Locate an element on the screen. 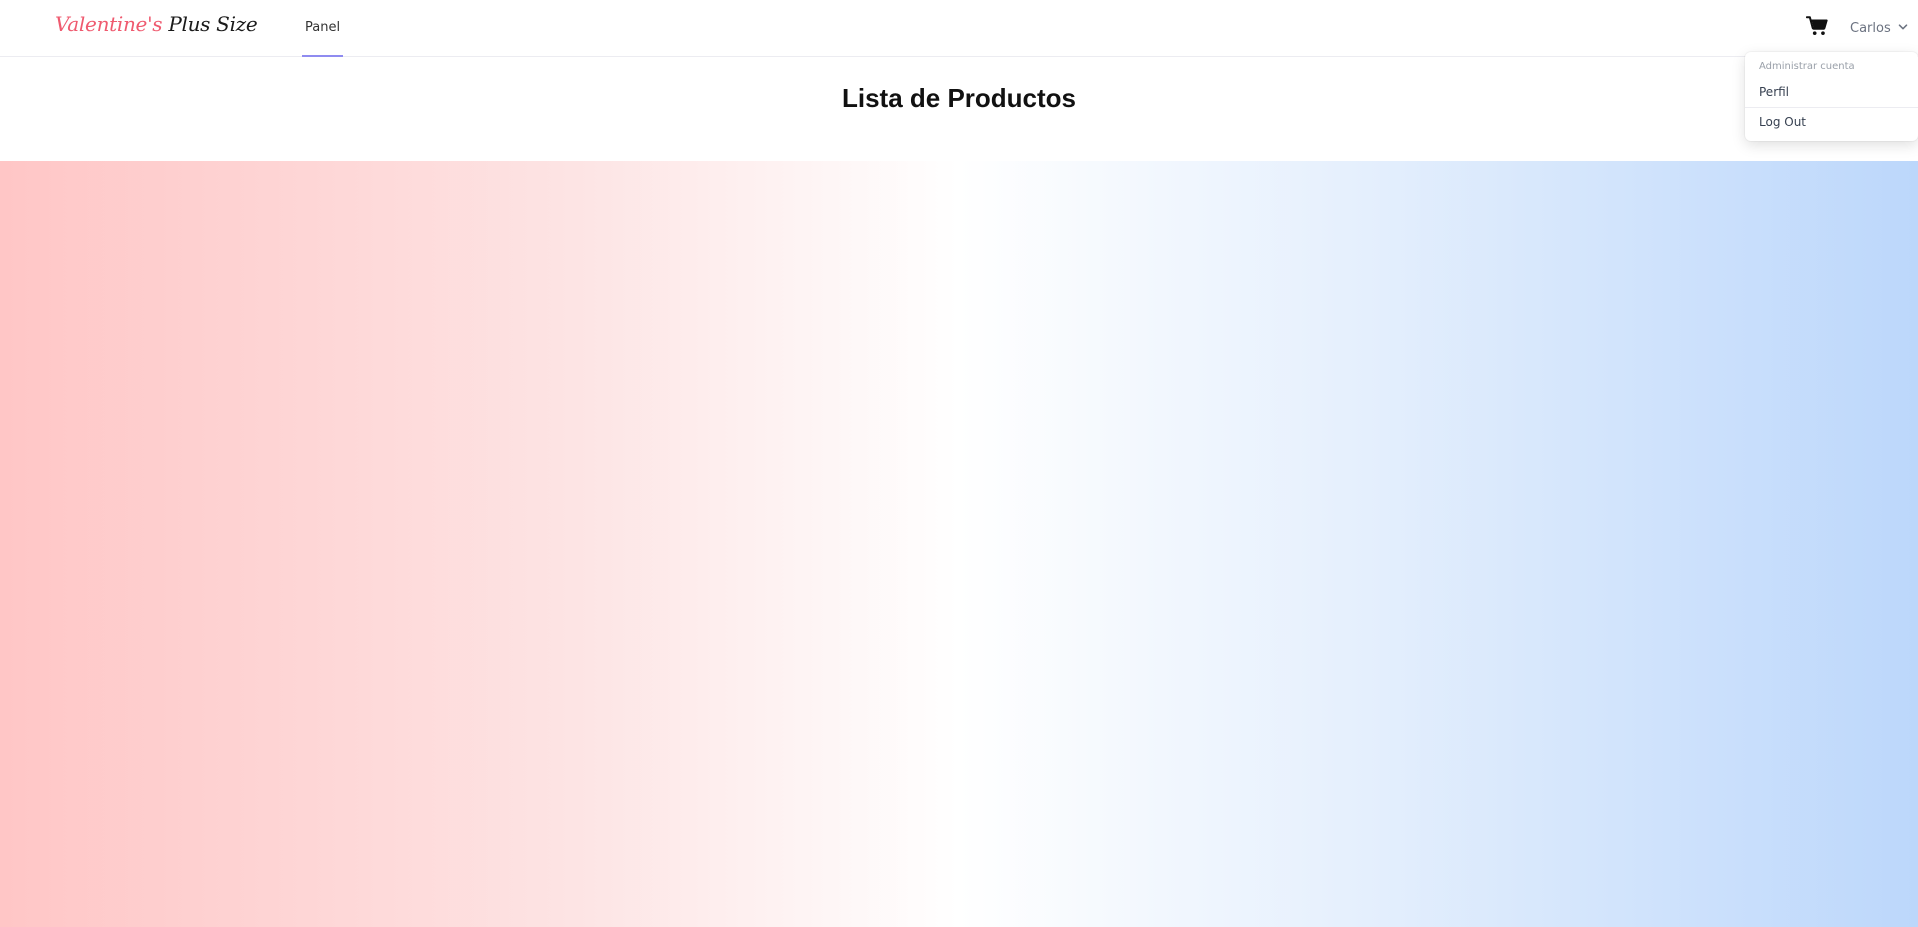 The image size is (1918, 927). brand-logo-part1: Valentine's is located at coordinates (109, 24).